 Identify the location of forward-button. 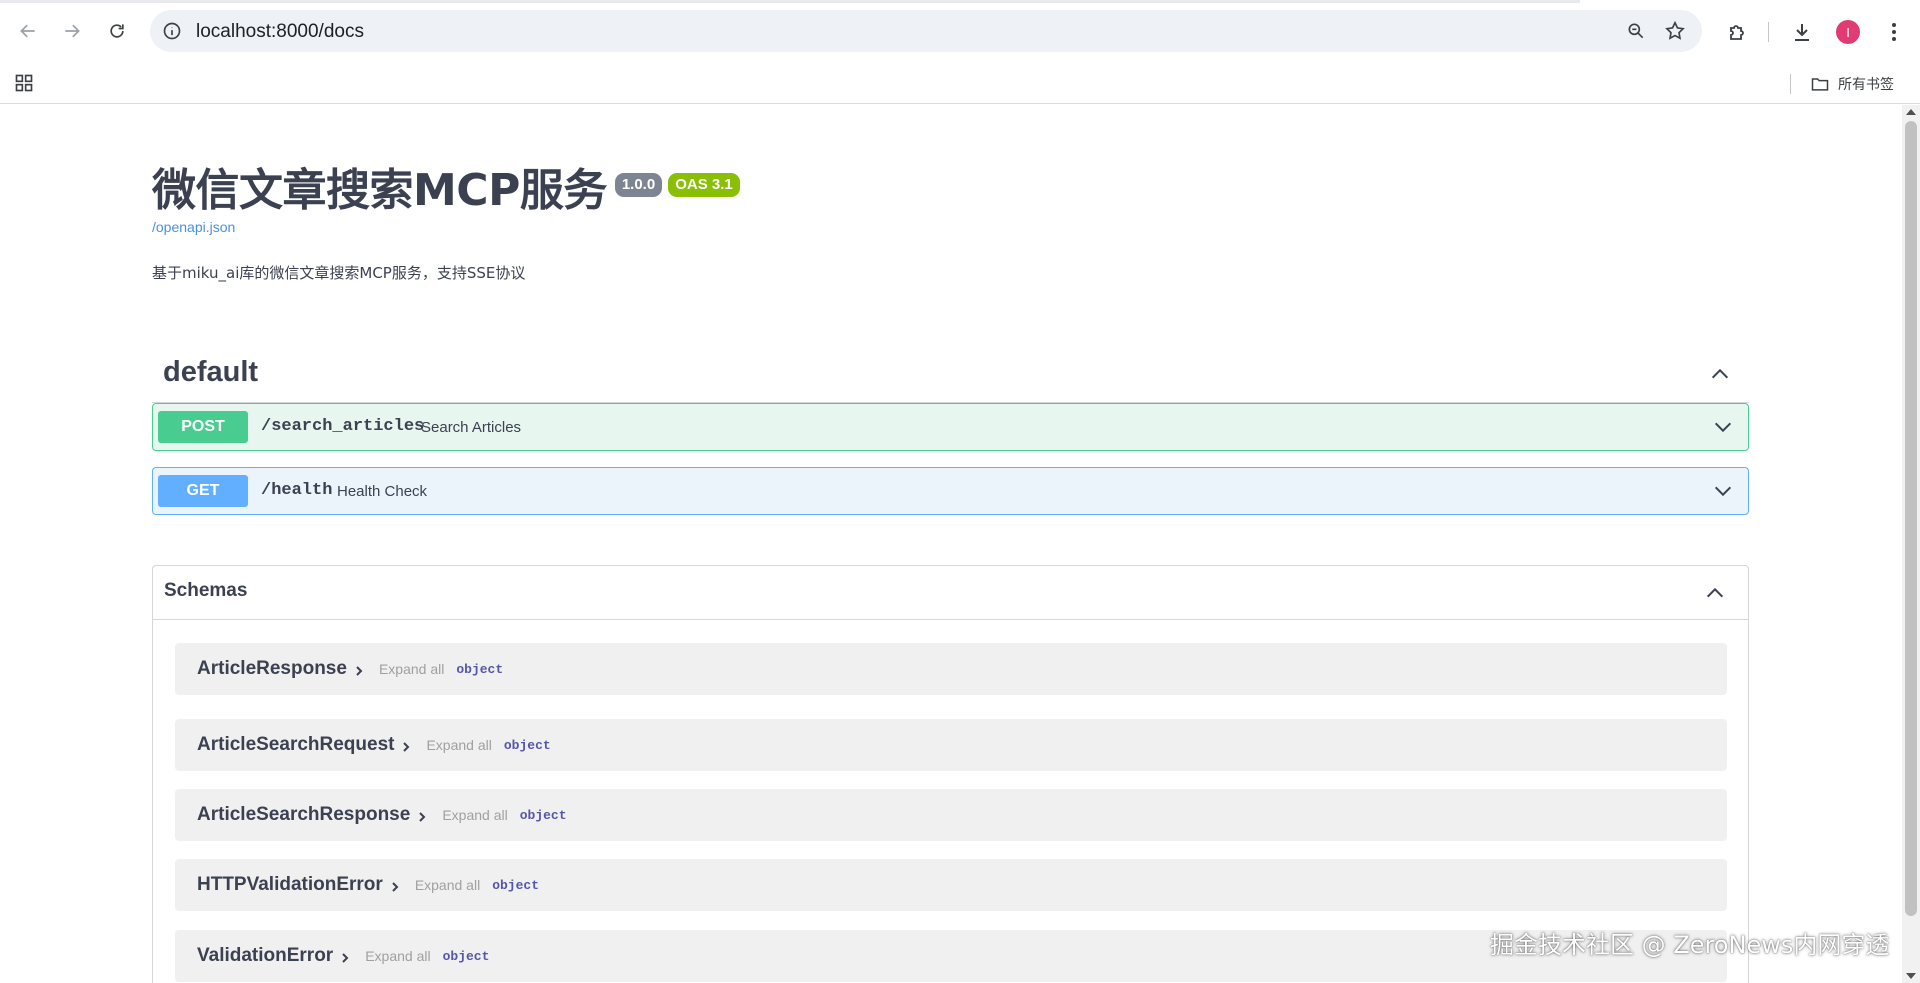
(72, 31).